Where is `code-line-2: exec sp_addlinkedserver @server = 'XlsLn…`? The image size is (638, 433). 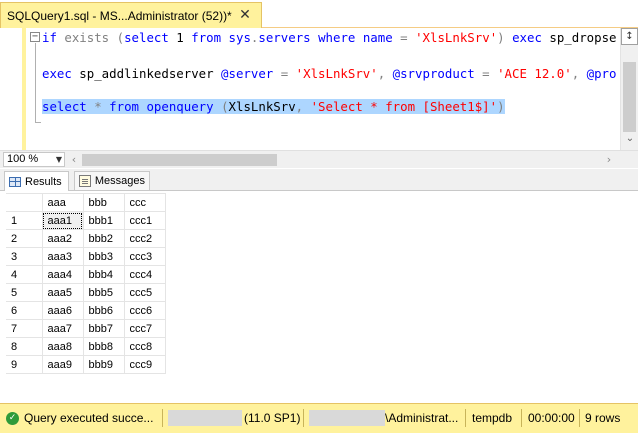
code-line-2: exec sp_addlinkedserver @server = 'XlsLn… is located at coordinates (329, 74).